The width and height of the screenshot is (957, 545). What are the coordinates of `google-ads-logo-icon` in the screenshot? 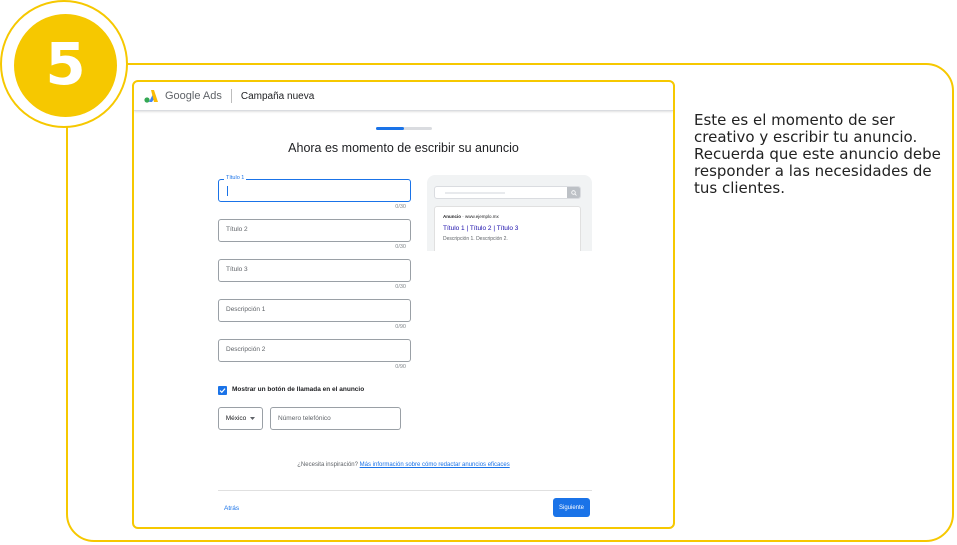 It's located at (151, 96).